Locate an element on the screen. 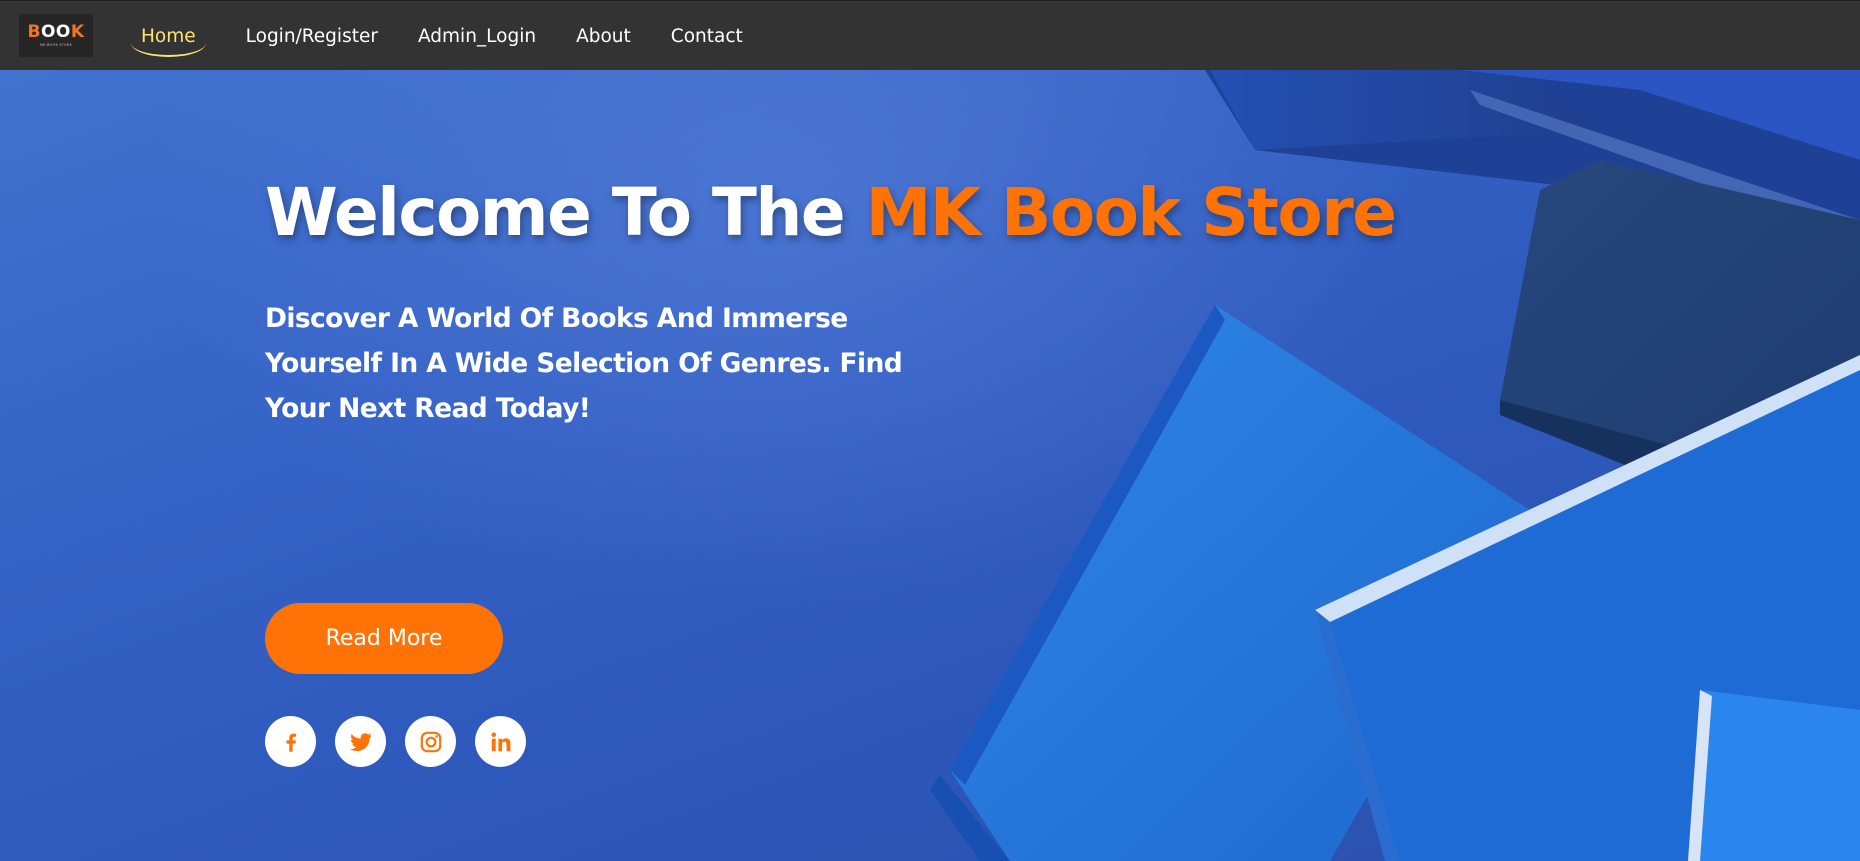  facebook-icon is located at coordinates (290, 742).